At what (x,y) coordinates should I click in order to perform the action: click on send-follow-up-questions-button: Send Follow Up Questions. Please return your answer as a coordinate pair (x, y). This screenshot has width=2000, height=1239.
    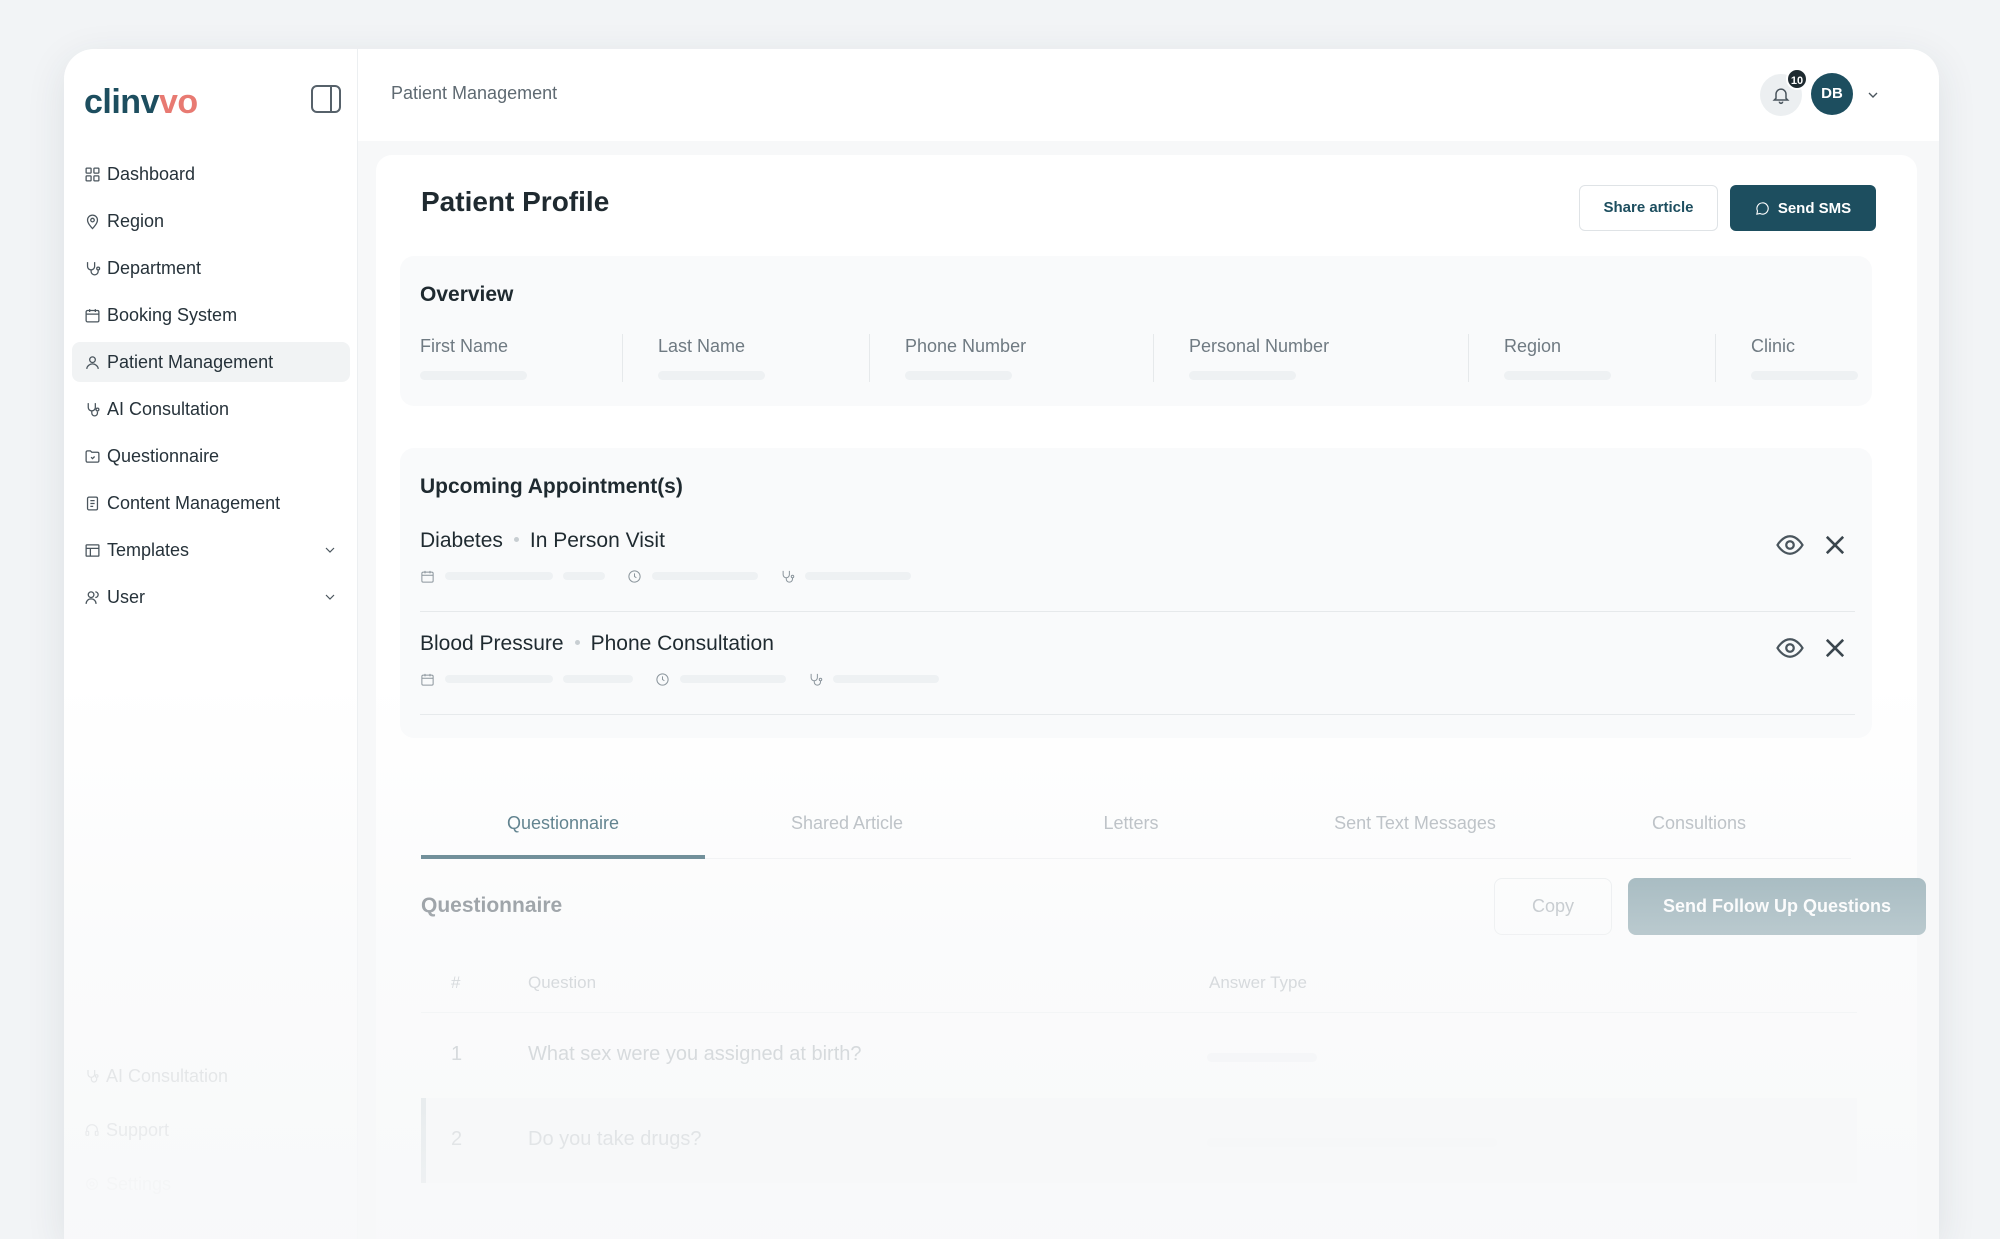
    Looking at the image, I should click on (1777, 906).